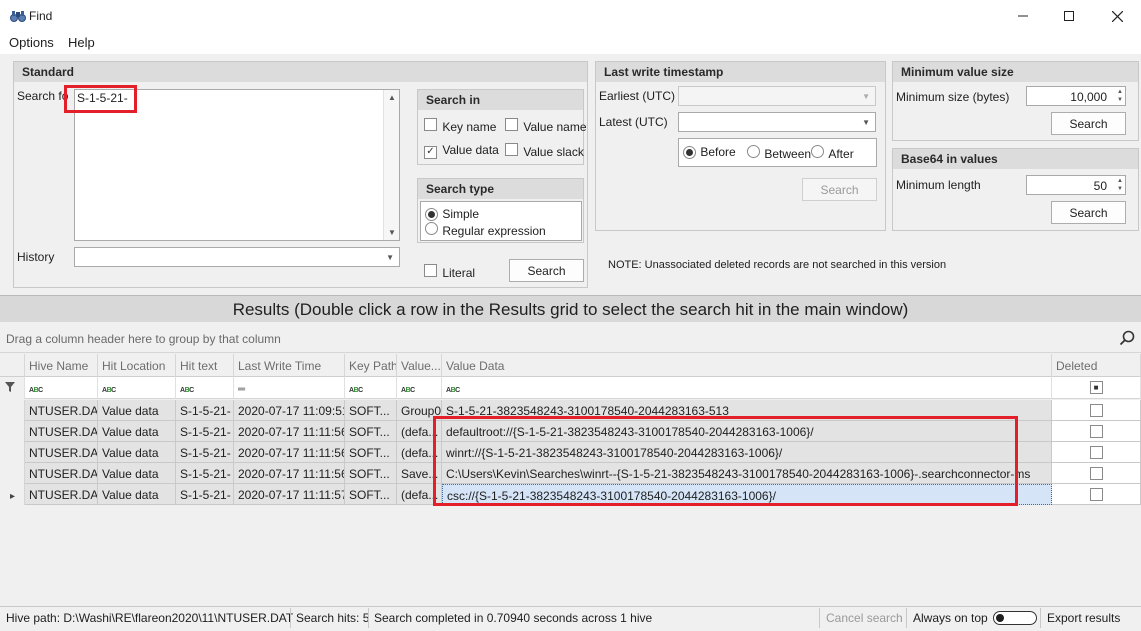  Describe the element at coordinates (391, 165) in the screenshot. I see `textarea-scrollbar: ▲ ▼` at that location.